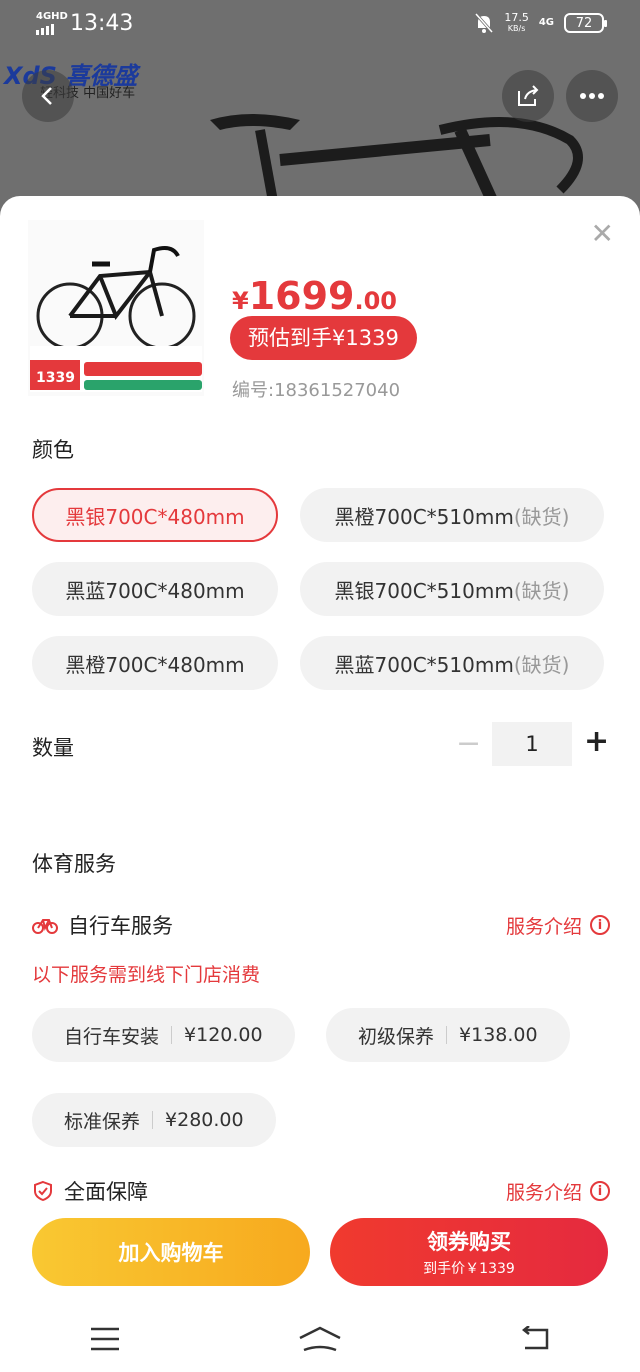 The width and height of the screenshot is (640, 1372). What do you see at coordinates (558, 925) in the screenshot?
I see `bike-service-intro-link: 服务介绍 i` at bounding box center [558, 925].